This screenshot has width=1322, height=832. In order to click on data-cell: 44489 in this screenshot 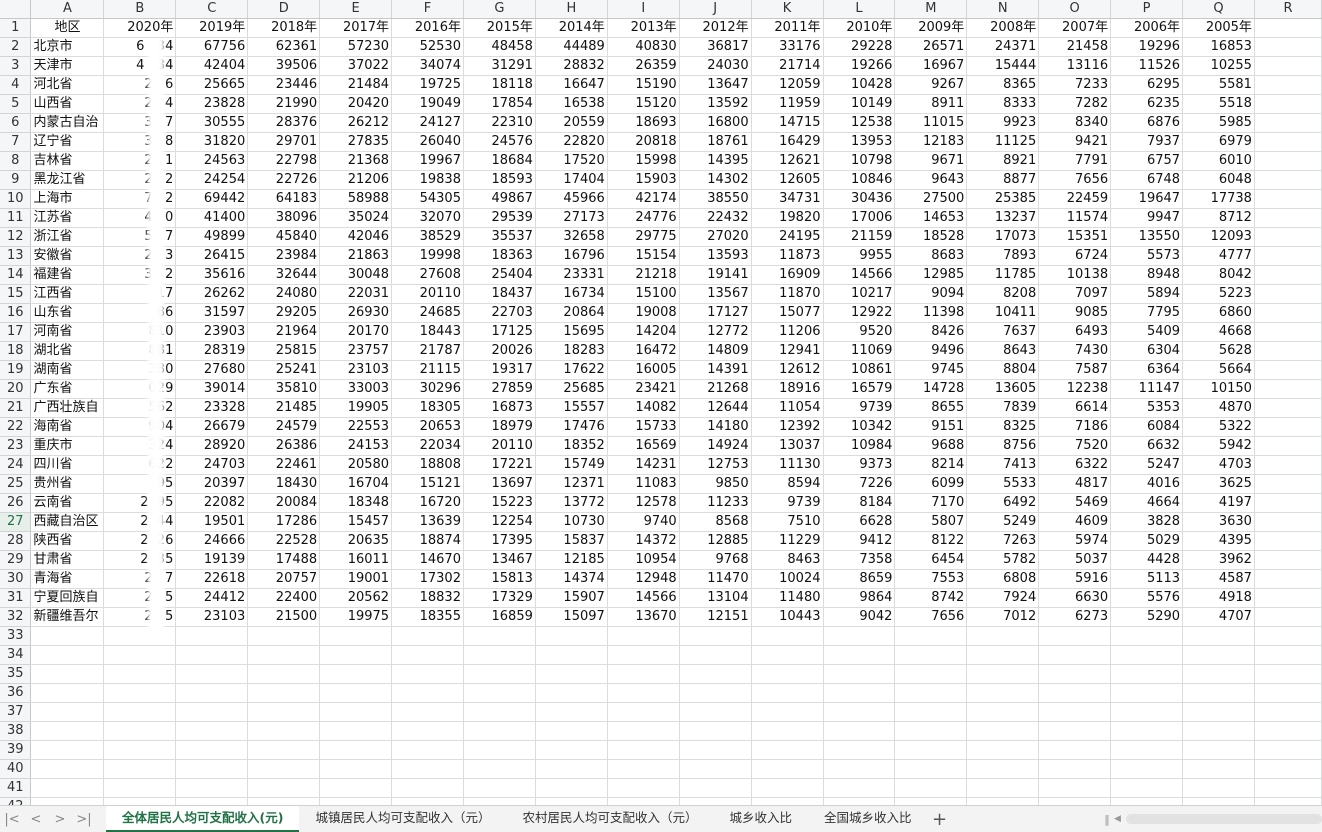, I will do `click(571, 47)`.